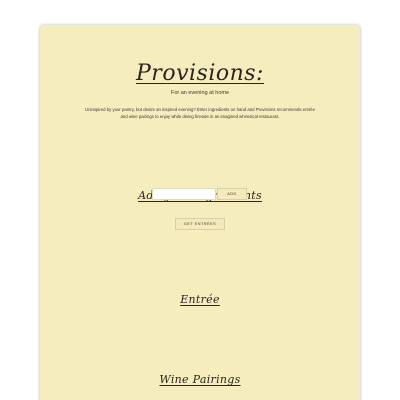 Image resolution: width=400 pixels, height=400 pixels. I want to click on wine-pairings-heading-text: Wine Pairings, so click(200, 379).